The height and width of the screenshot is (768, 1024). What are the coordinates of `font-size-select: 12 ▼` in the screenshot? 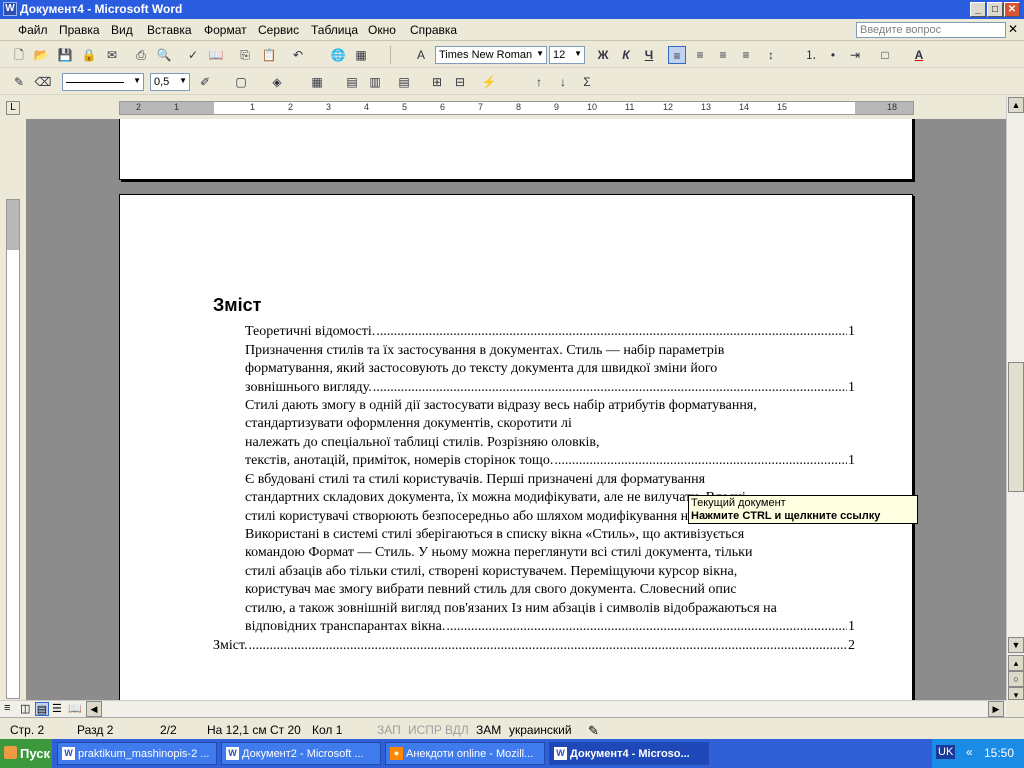 It's located at (567, 55).